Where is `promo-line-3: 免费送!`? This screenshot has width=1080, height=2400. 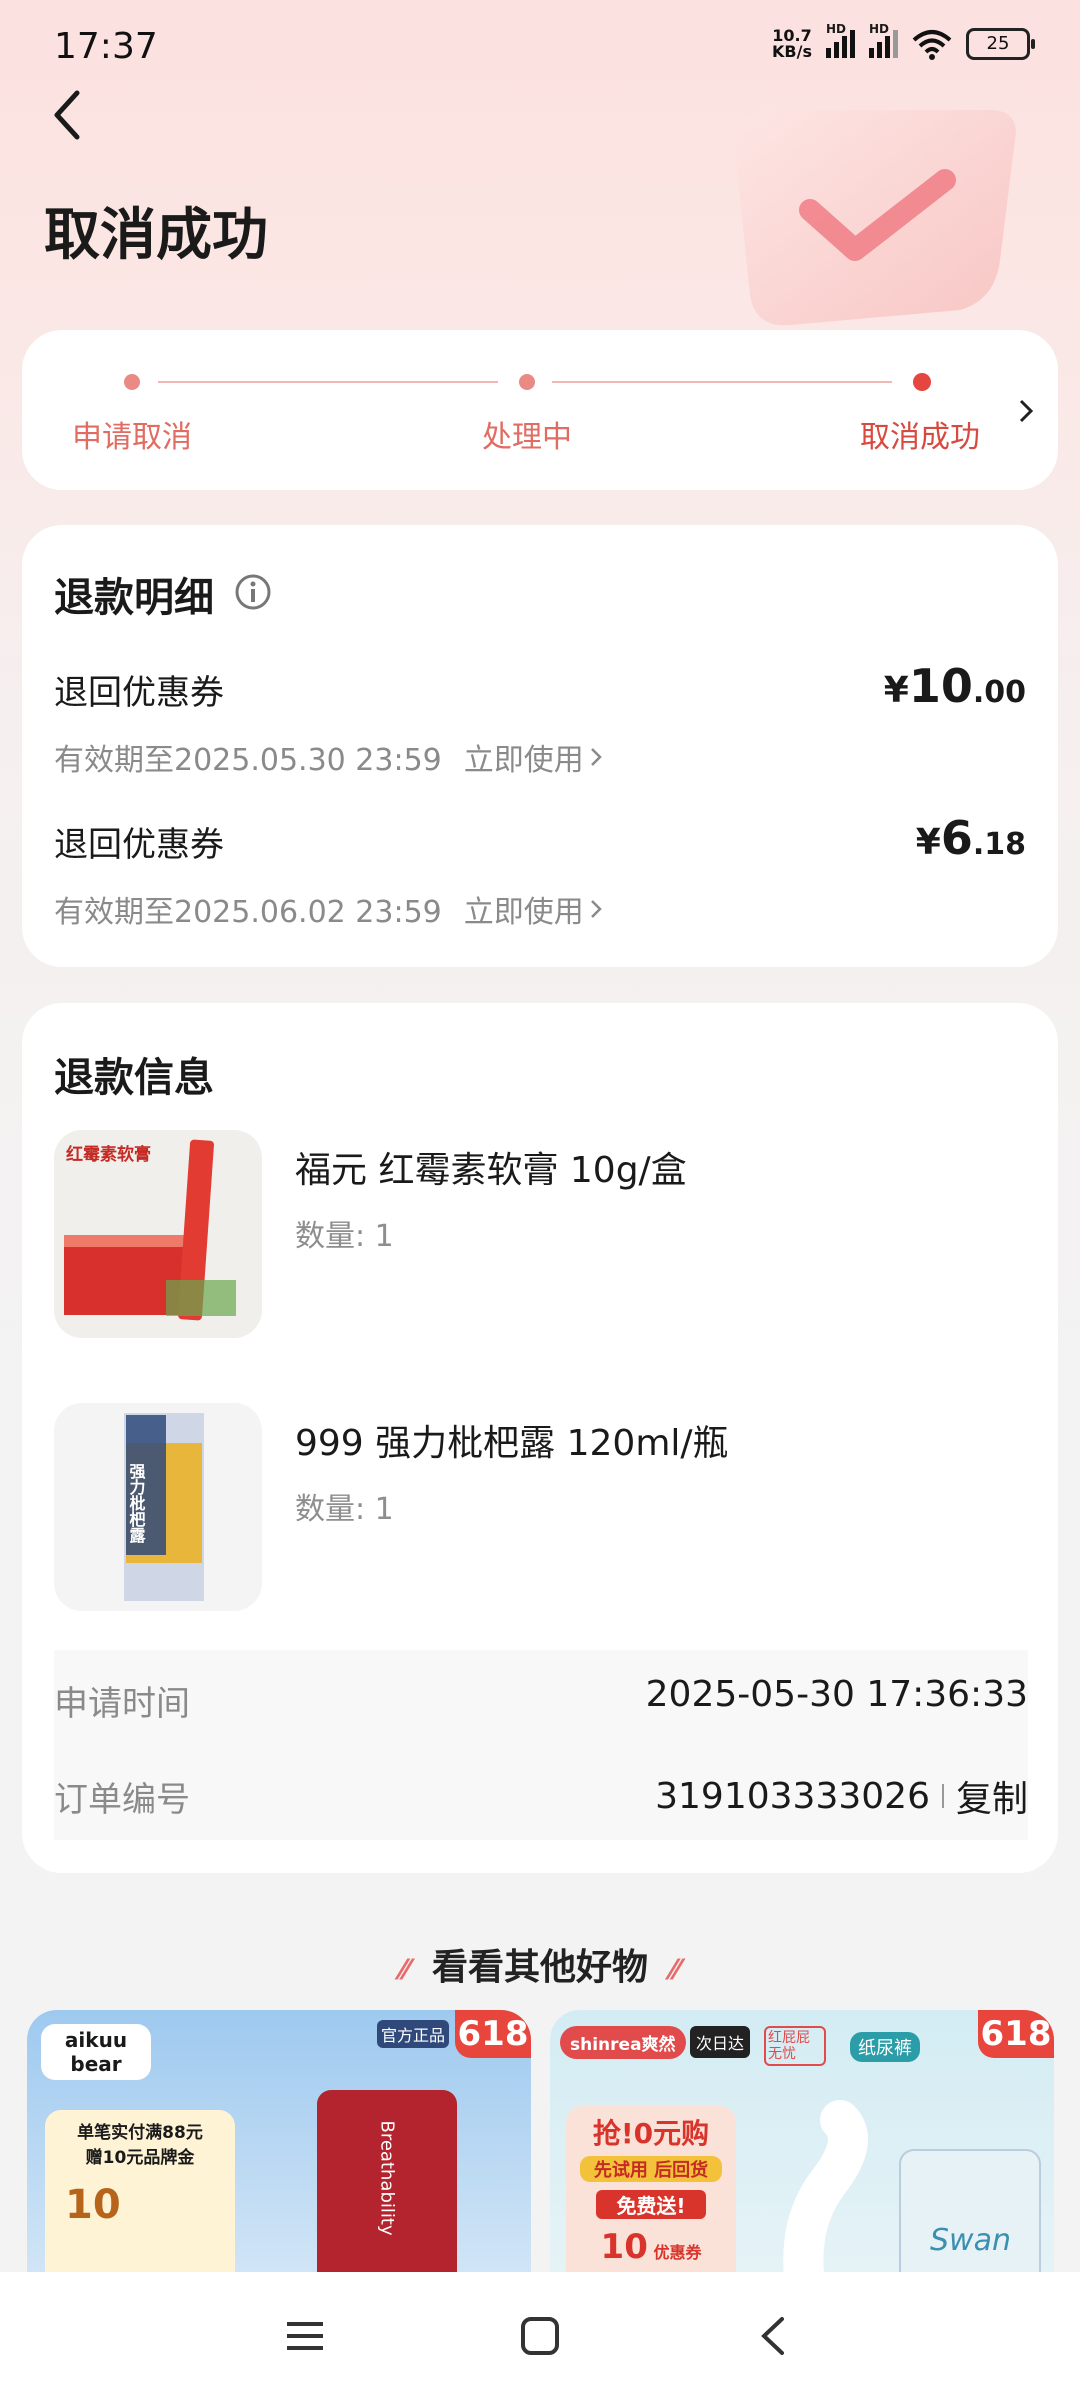 promo-line-3: 免费送! is located at coordinates (651, 2204).